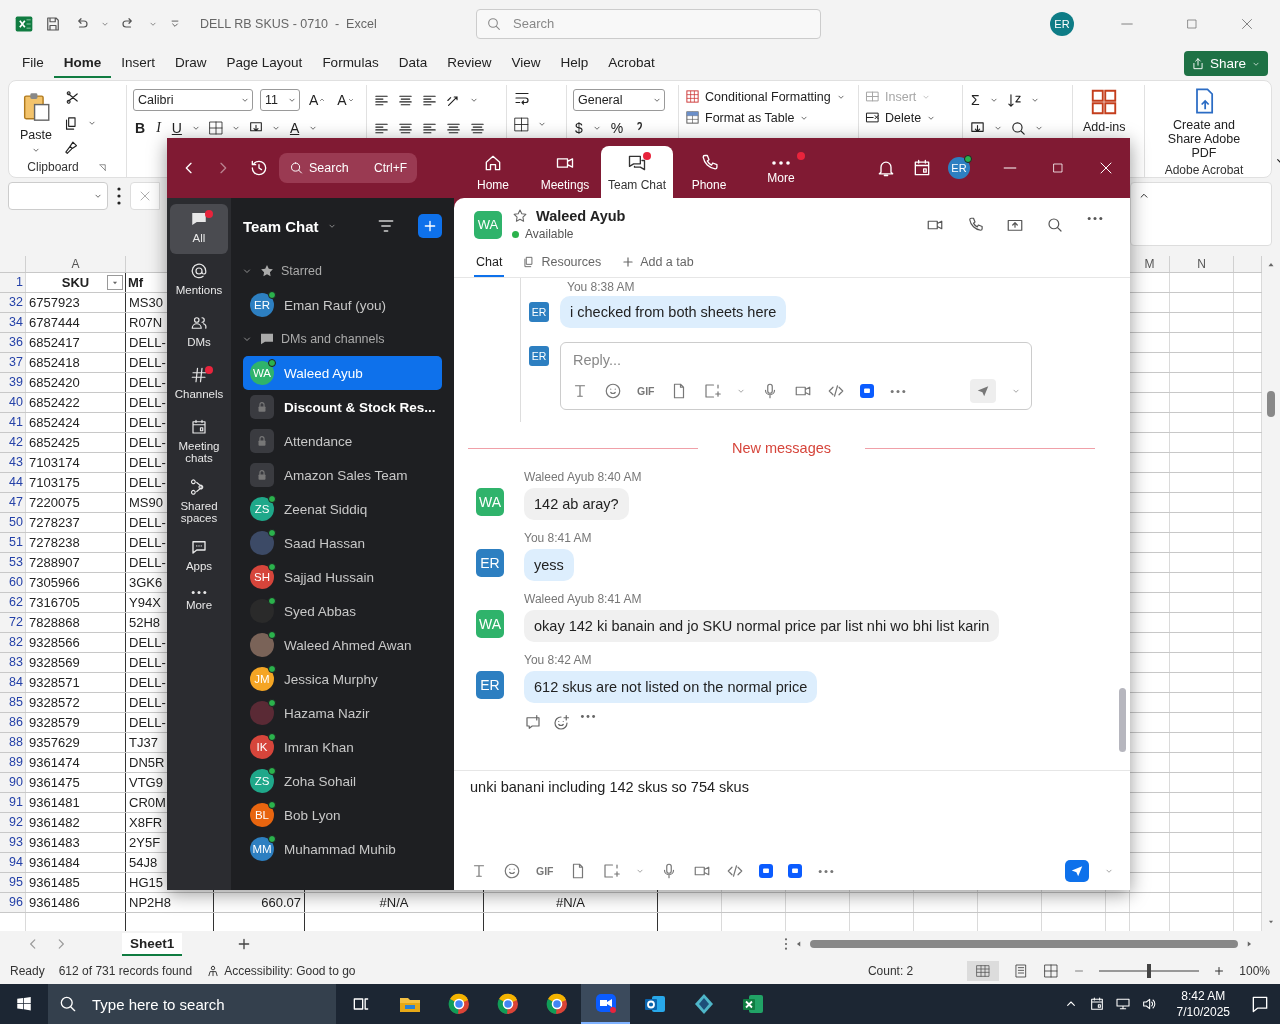 Image resolution: width=1280 pixels, height=1024 pixels. Describe the element at coordinates (13, 842) in the screenshot. I see `row-number: 93` at that location.